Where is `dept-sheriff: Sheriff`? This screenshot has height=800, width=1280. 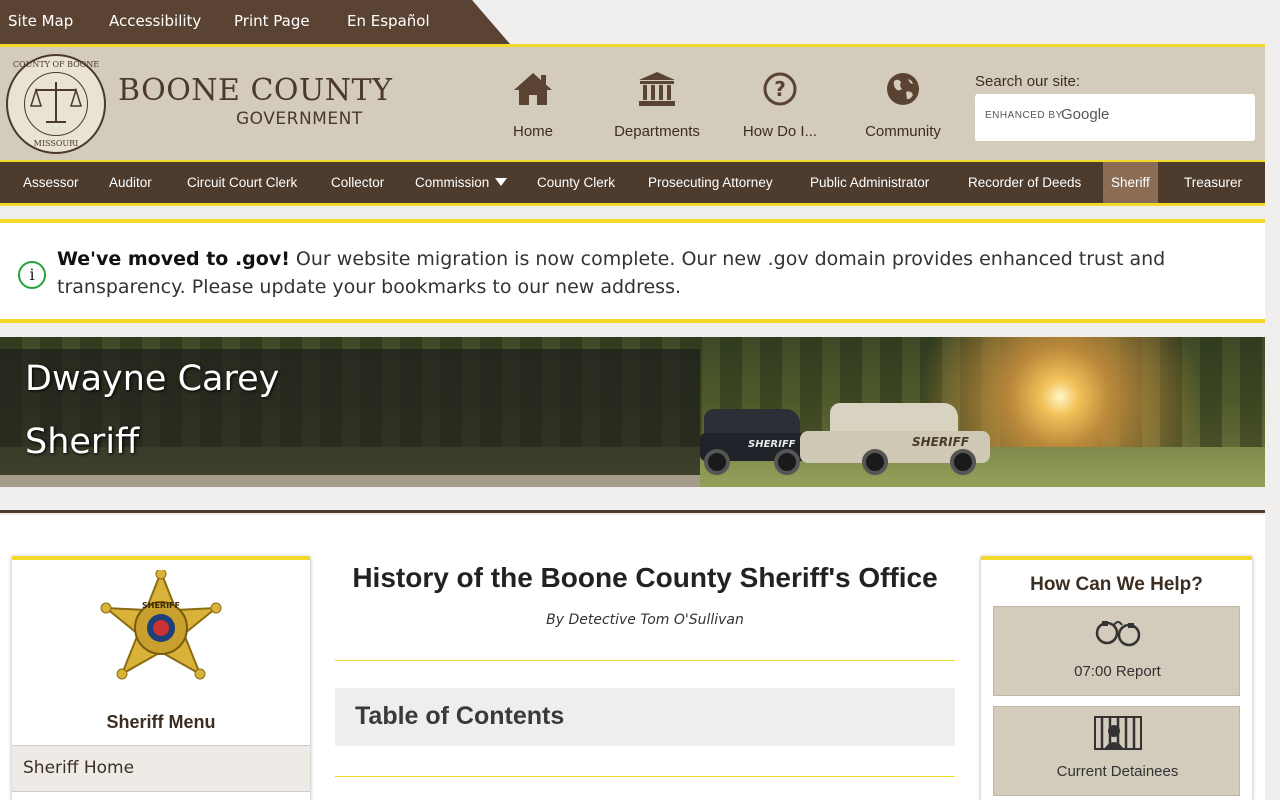
dept-sheriff: Sheriff is located at coordinates (1130, 182).